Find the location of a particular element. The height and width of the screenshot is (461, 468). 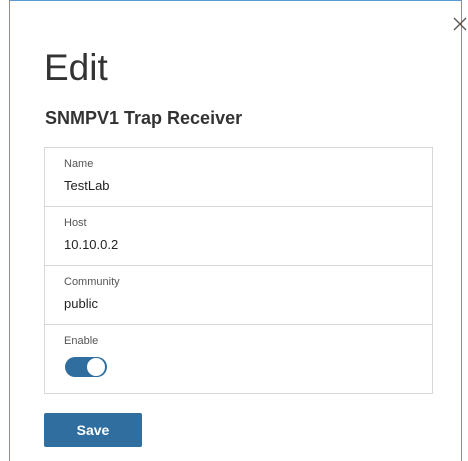

toggle-knob is located at coordinates (96, 367).